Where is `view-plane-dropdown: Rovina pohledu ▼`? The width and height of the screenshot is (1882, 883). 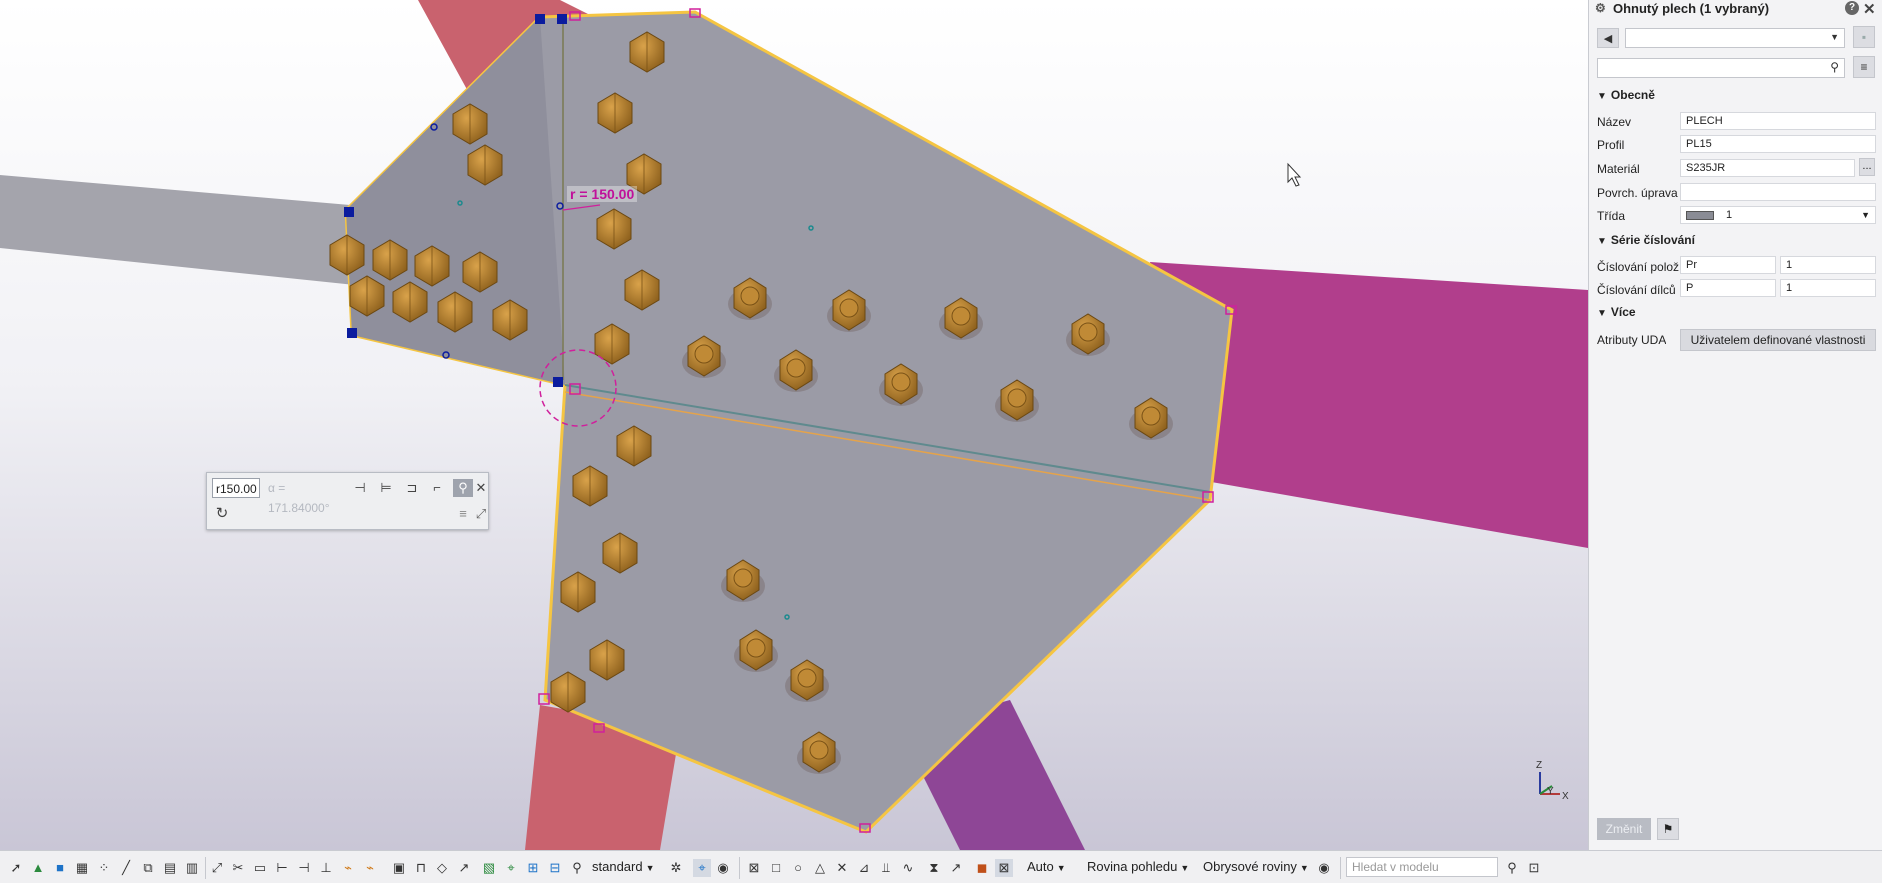
view-plane-dropdown: Rovina pohledu ▼ is located at coordinates (1138, 867).